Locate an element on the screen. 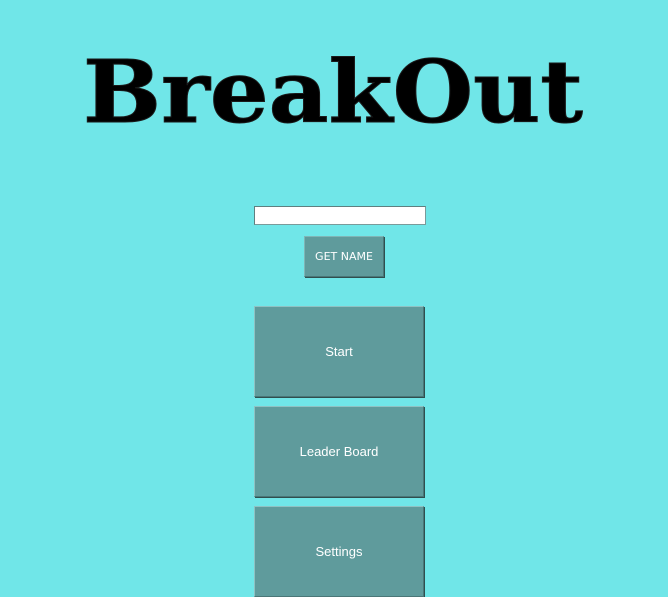  start-button: Start is located at coordinates (339, 351).